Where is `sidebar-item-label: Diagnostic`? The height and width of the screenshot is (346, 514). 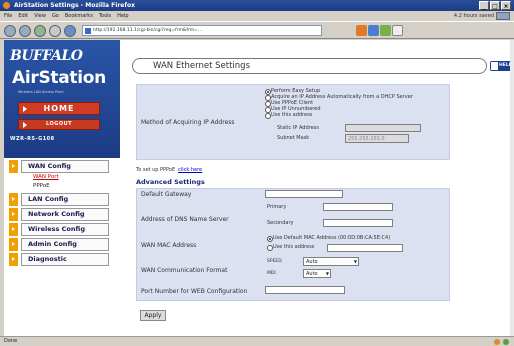
sidebar-item-label: Diagnostic is located at coordinates (65, 259).